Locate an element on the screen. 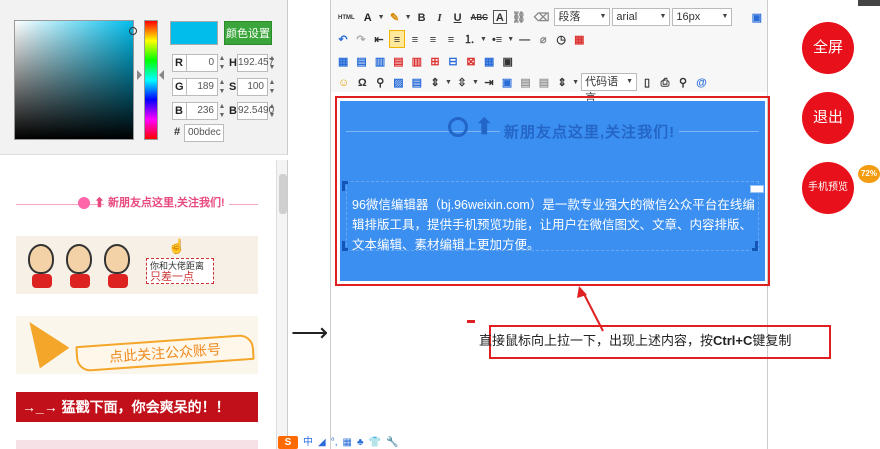 The width and height of the screenshot is (880, 449). align-right-icon: ≡ is located at coordinates (433, 39).